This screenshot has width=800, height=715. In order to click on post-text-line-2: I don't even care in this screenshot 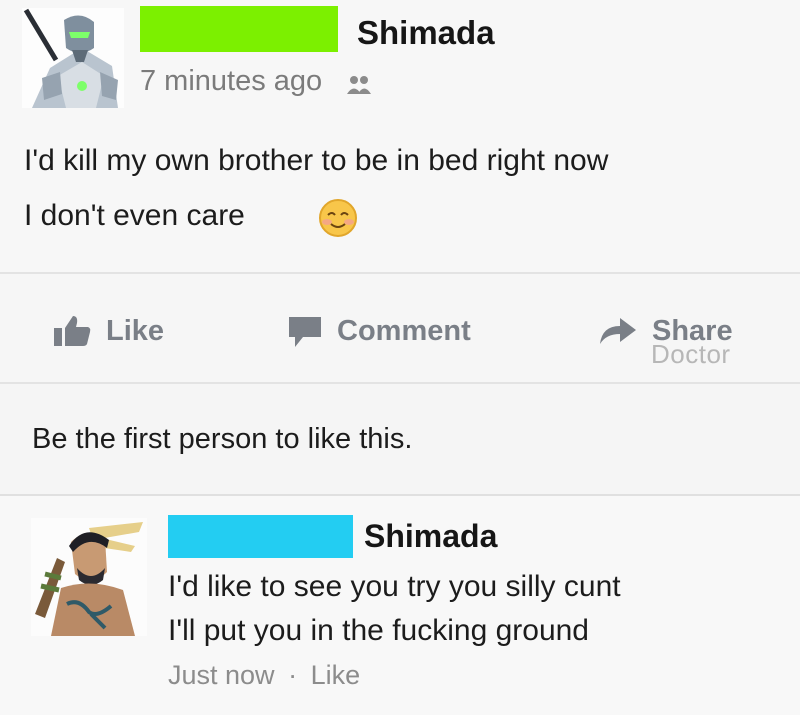, I will do `click(134, 215)`.